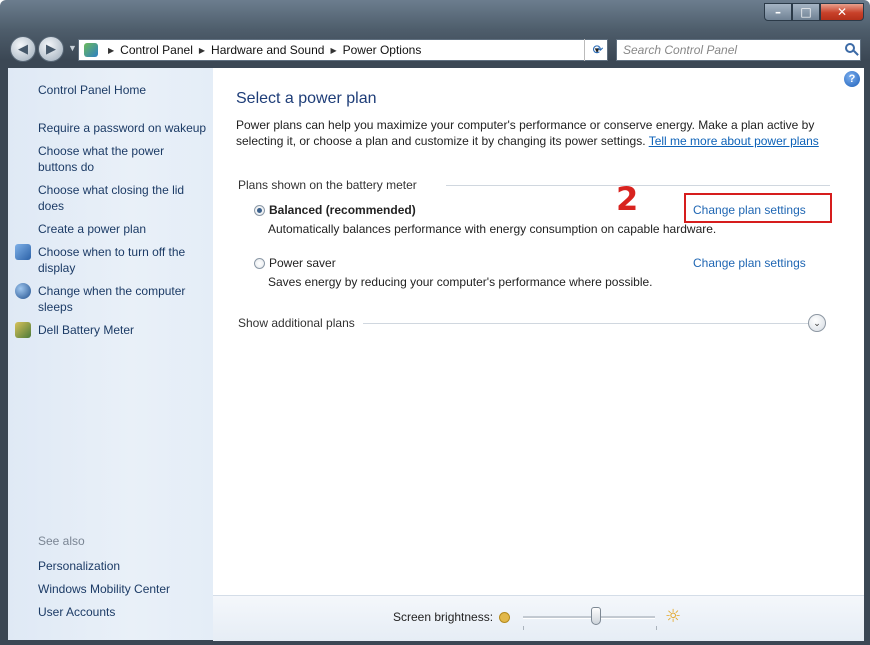  I want to click on breadcrumb-control-panel: Control Panel, so click(156, 50).